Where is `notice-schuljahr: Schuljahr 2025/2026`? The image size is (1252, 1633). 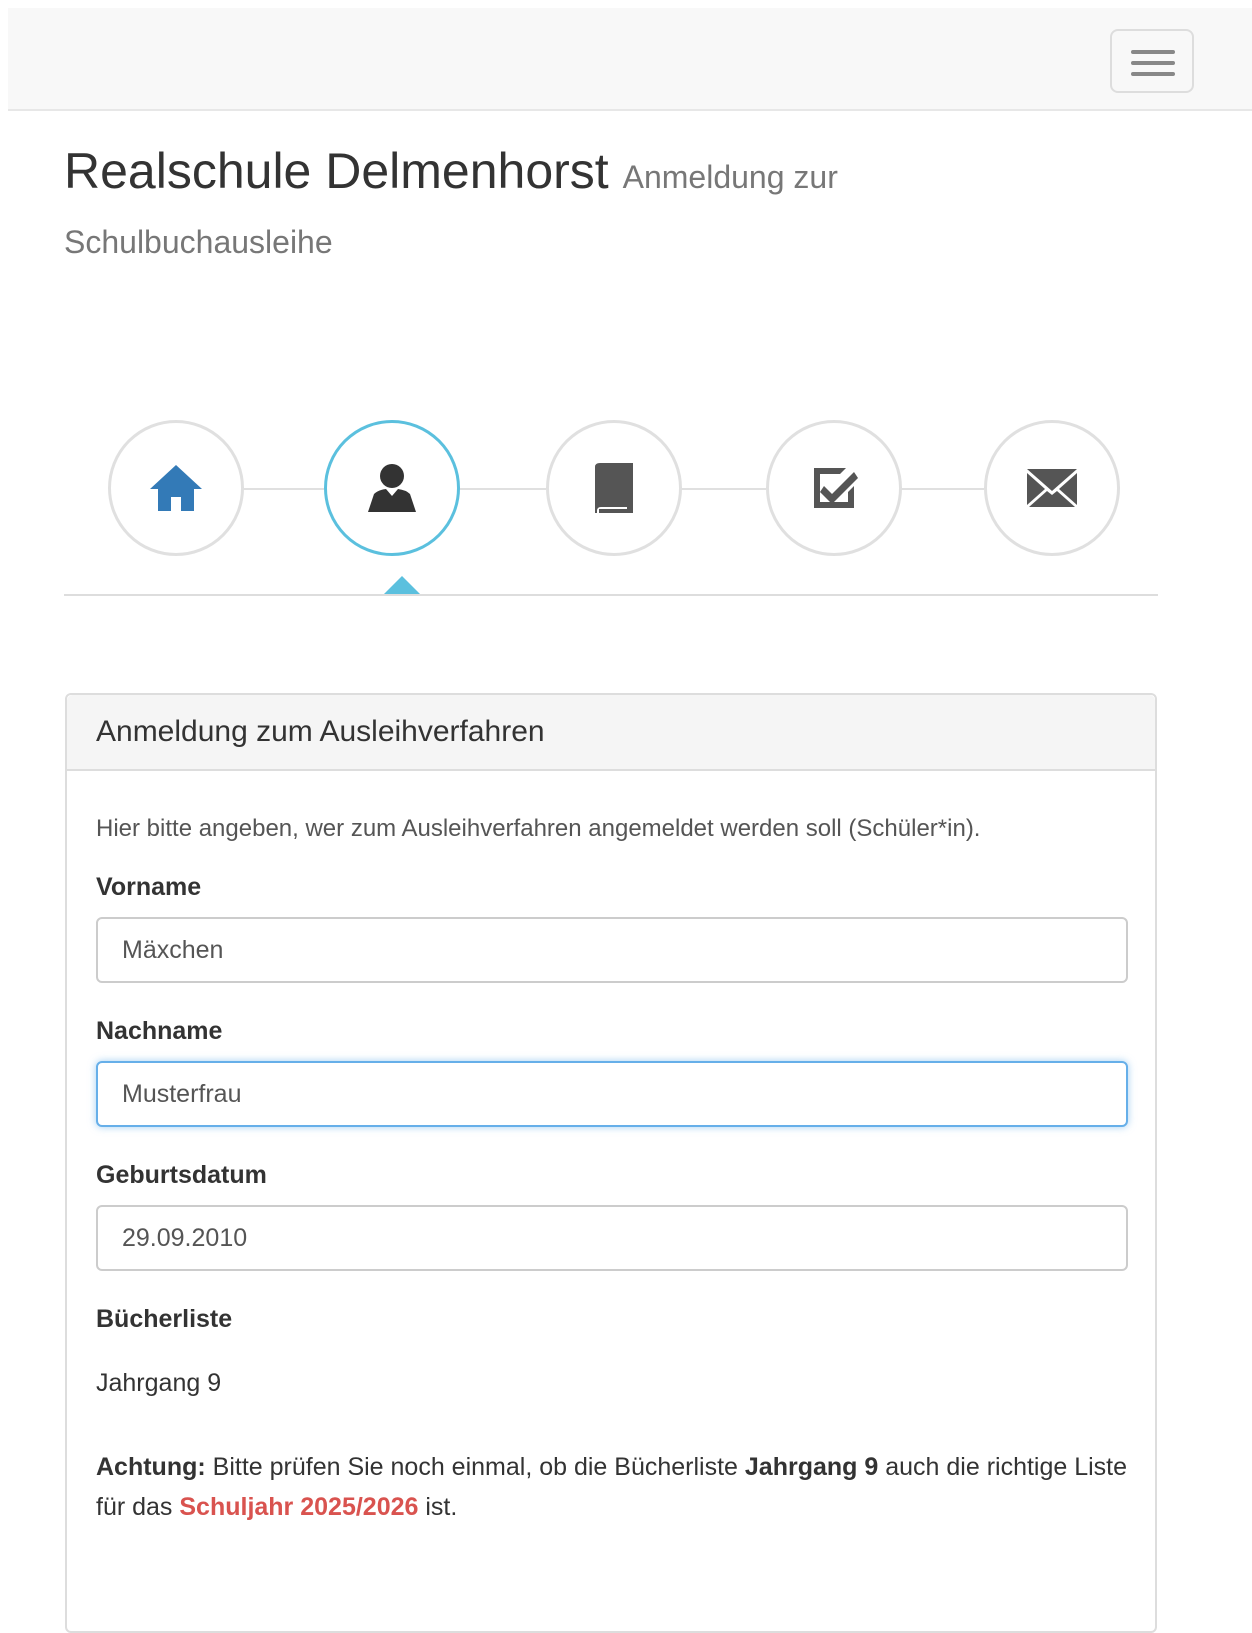
notice-schuljahr: Schuljahr 2025/2026 is located at coordinates (299, 1507).